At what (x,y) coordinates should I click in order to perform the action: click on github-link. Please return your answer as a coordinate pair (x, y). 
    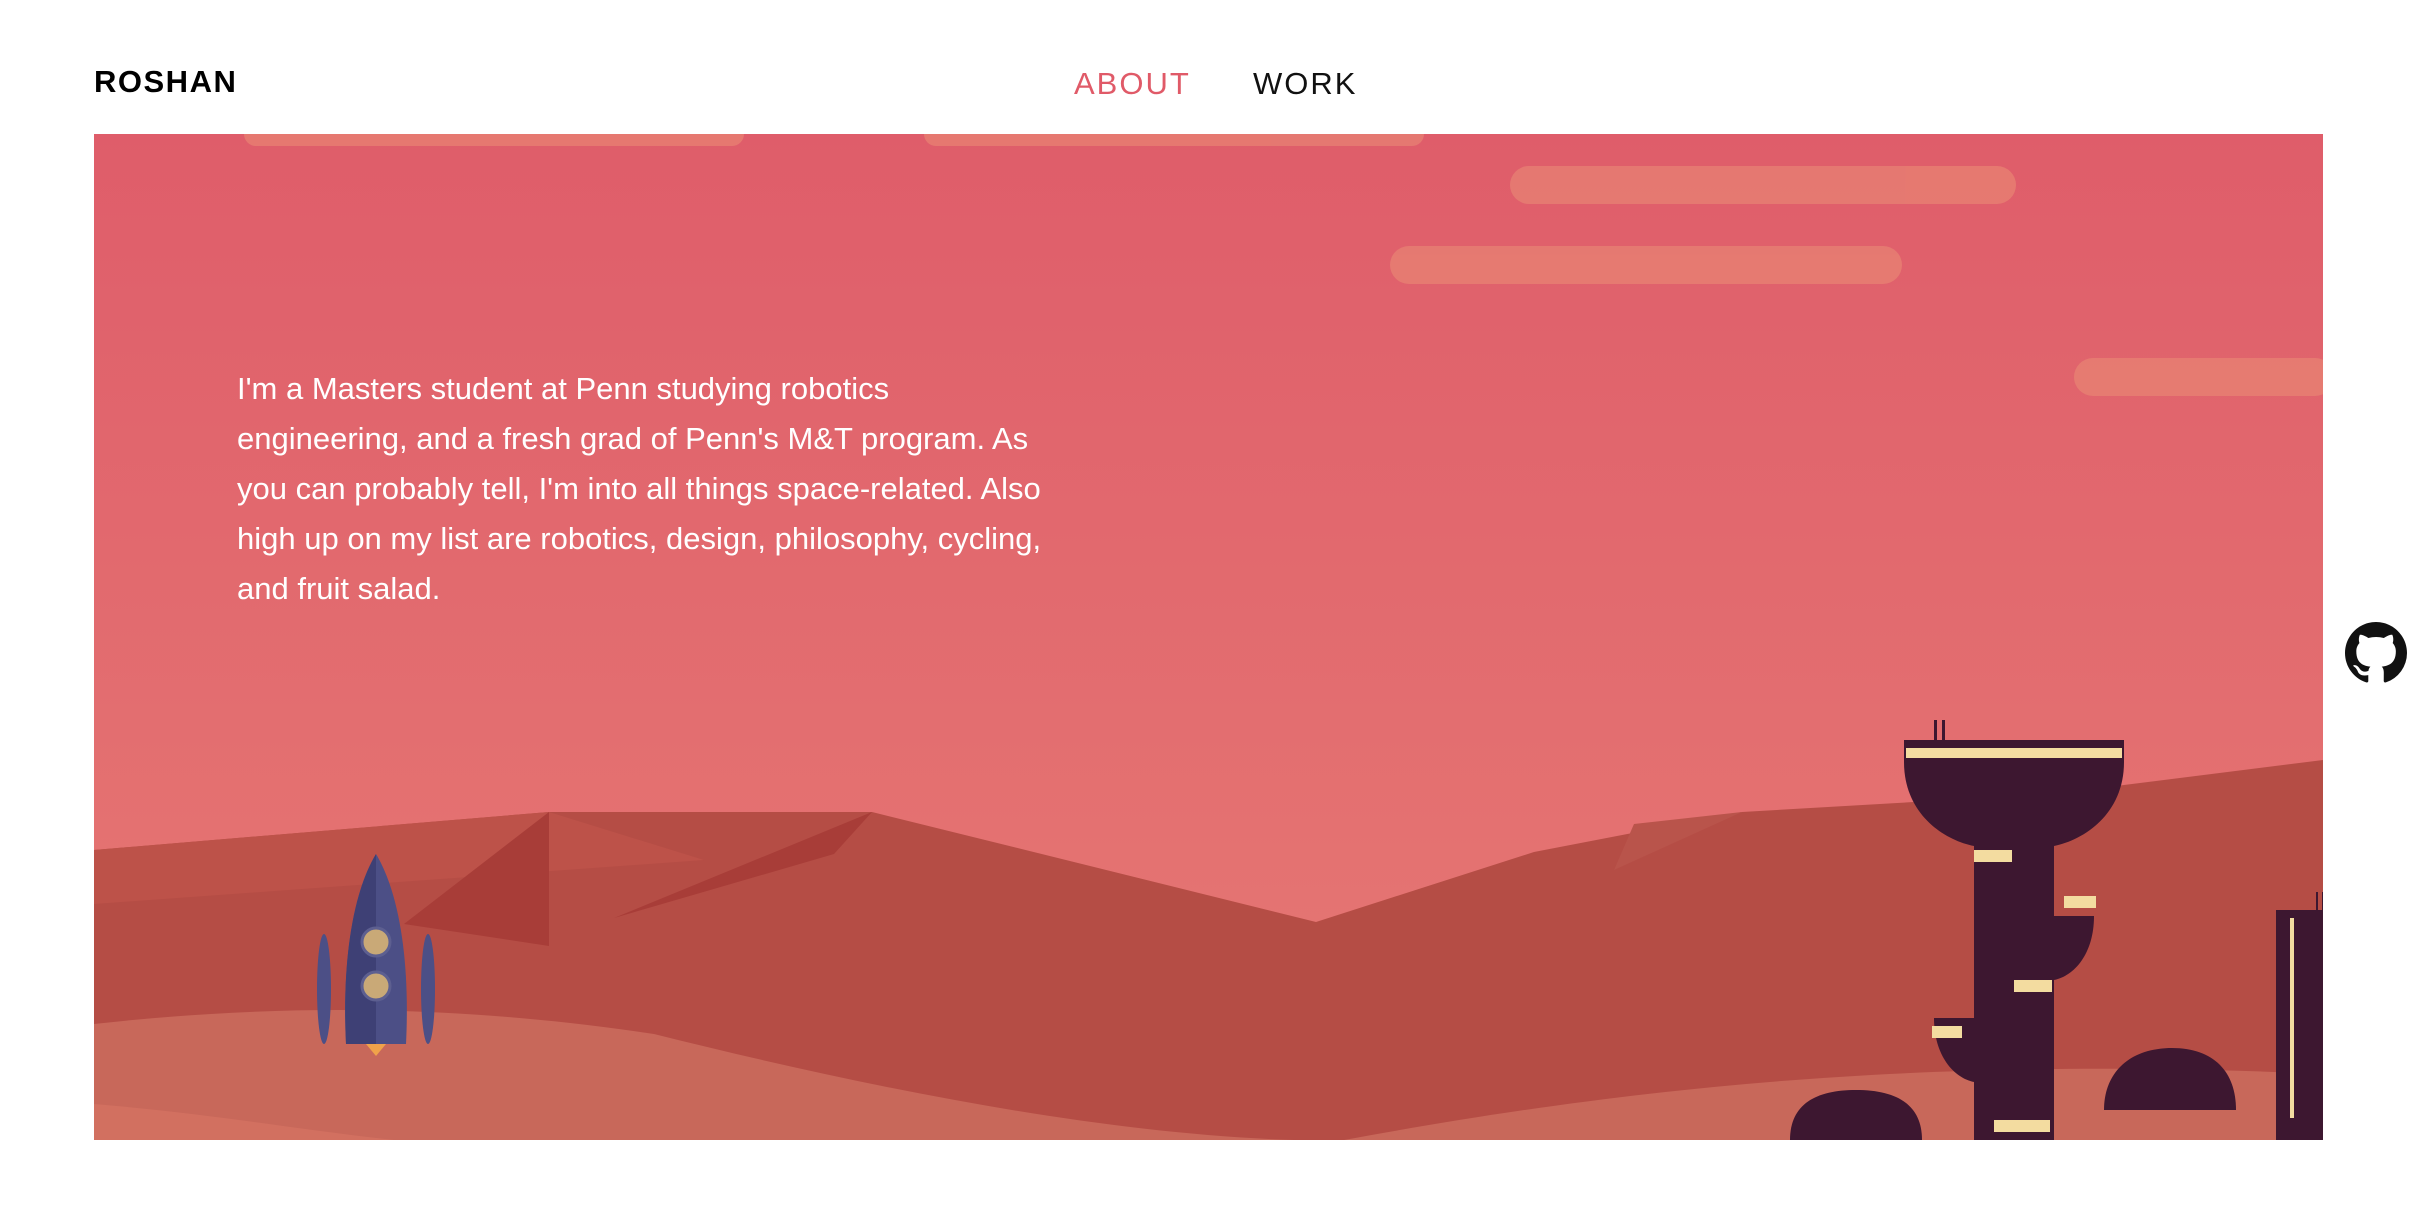
    Looking at the image, I should click on (2376, 653).